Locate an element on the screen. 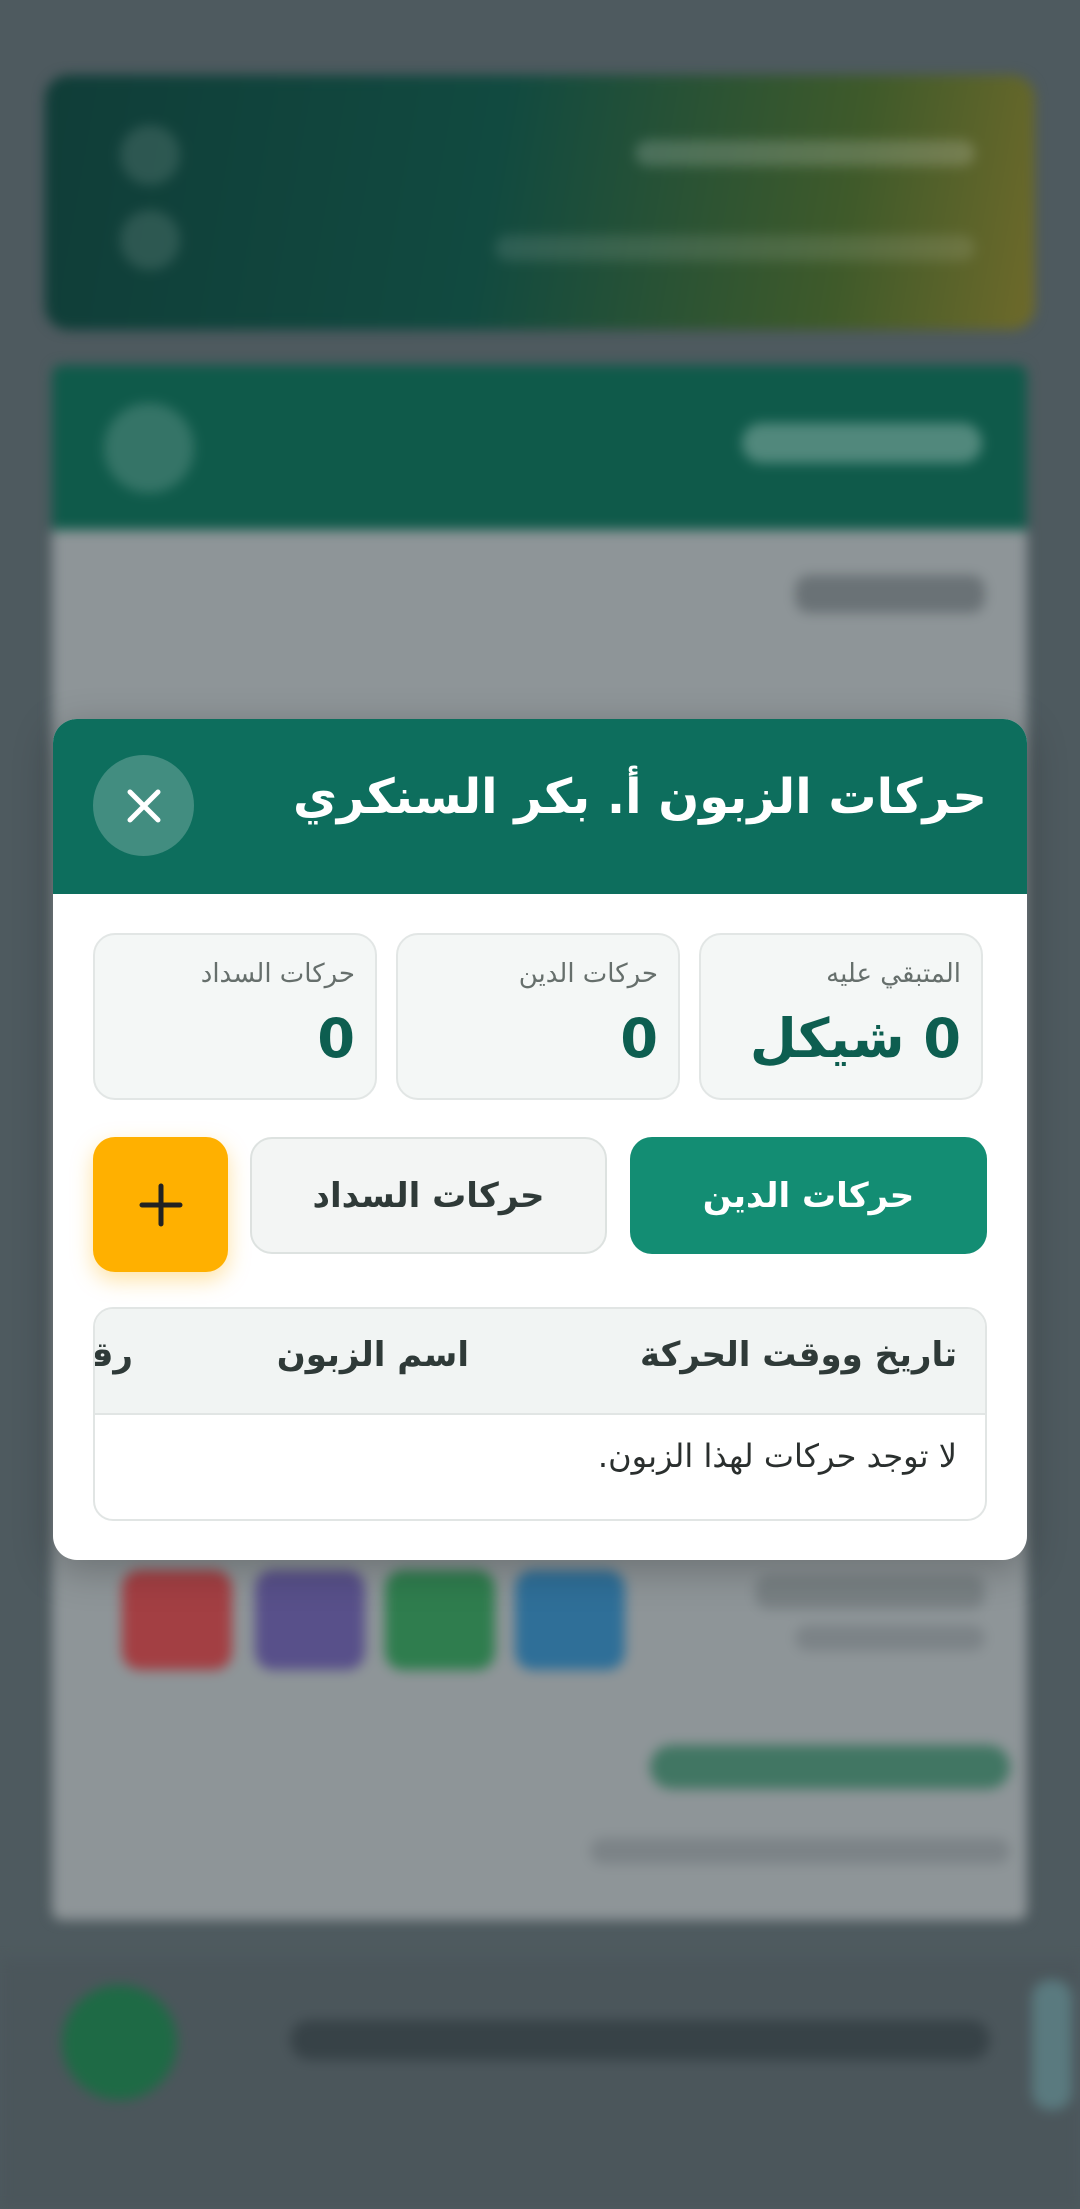 The height and width of the screenshot is (2209, 1080). table-header: تاريخ ووقت الحركة اسم الزبون رقم is located at coordinates (540, 1362).